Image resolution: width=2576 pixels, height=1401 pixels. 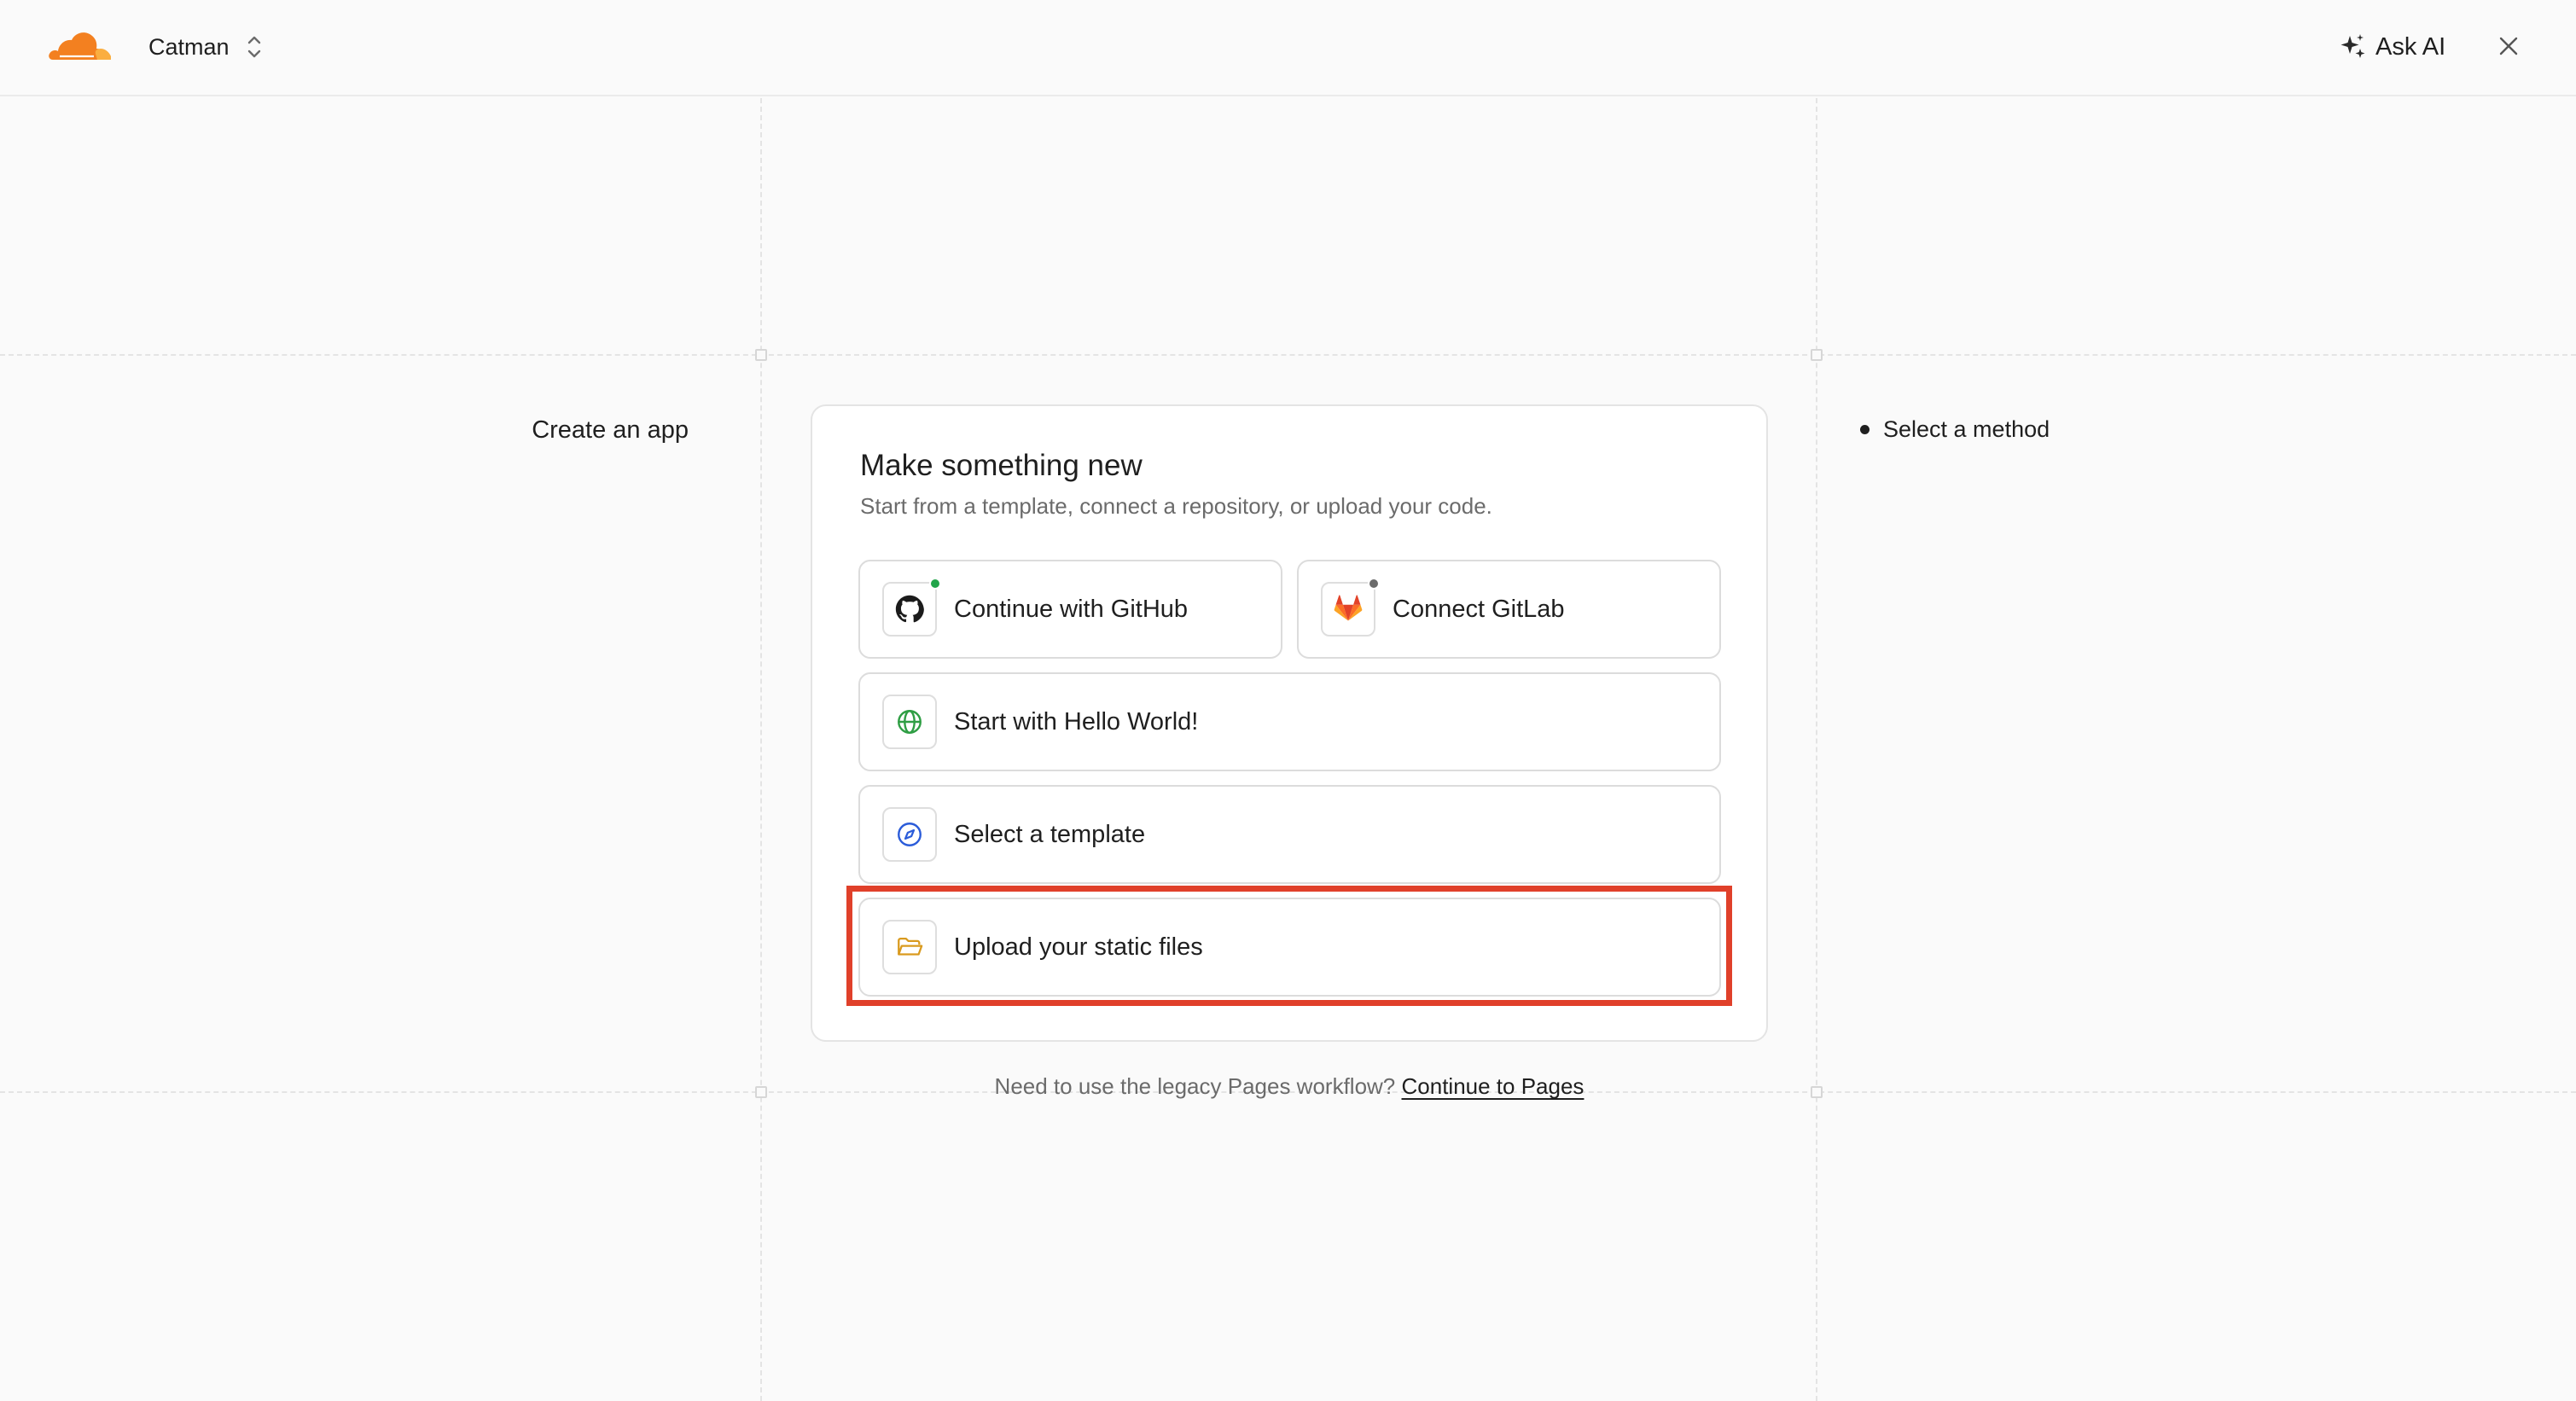 I want to click on account-switcher: Catman, so click(x=206, y=47).